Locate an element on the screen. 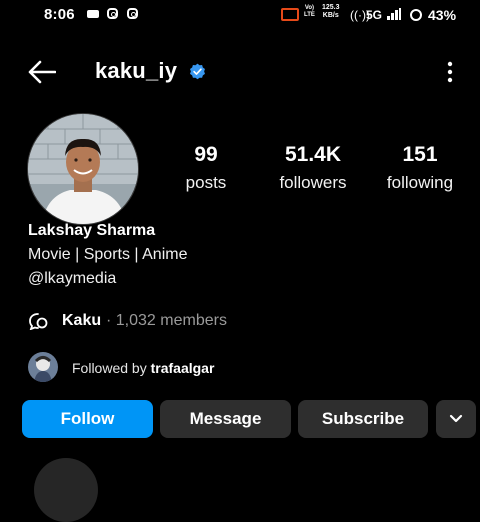 The width and height of the screenshot is (480, 522). stat-following: 151 following is located at coordinates (420, 168).